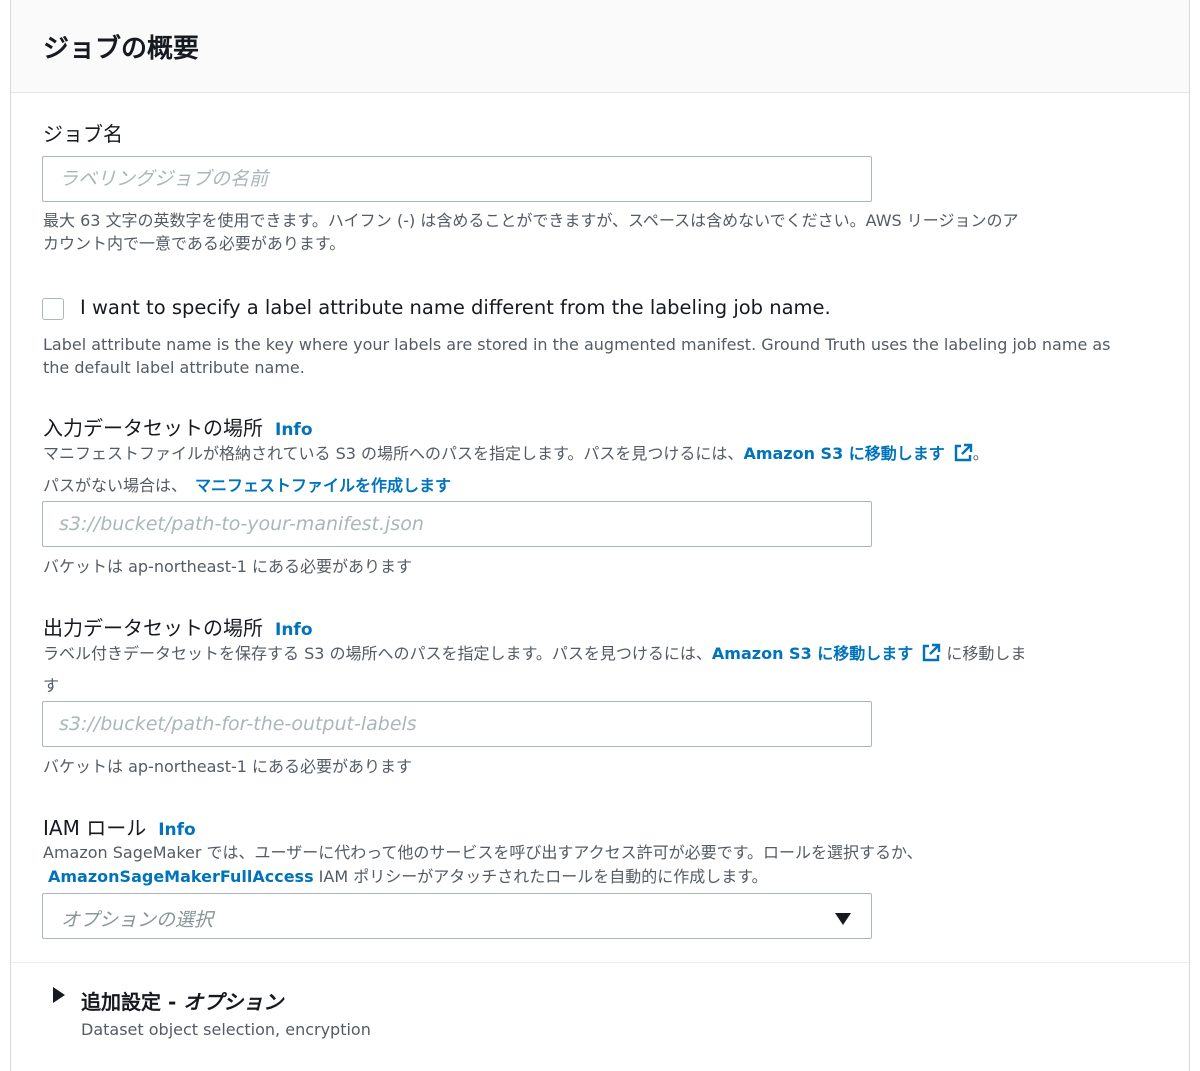 The image size is (1200, 1071). I want to click on input-location-heading: 入力データセットの場所 Info, so click(178, 426).